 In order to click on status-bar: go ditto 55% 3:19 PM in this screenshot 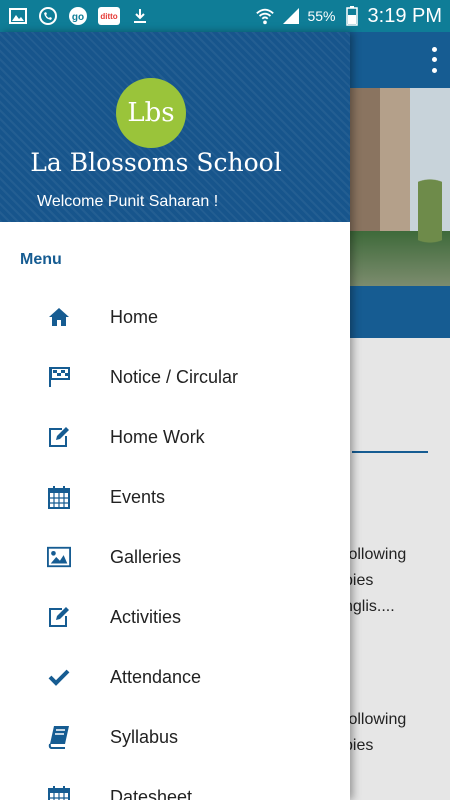, I will do `click(225, 16)`.